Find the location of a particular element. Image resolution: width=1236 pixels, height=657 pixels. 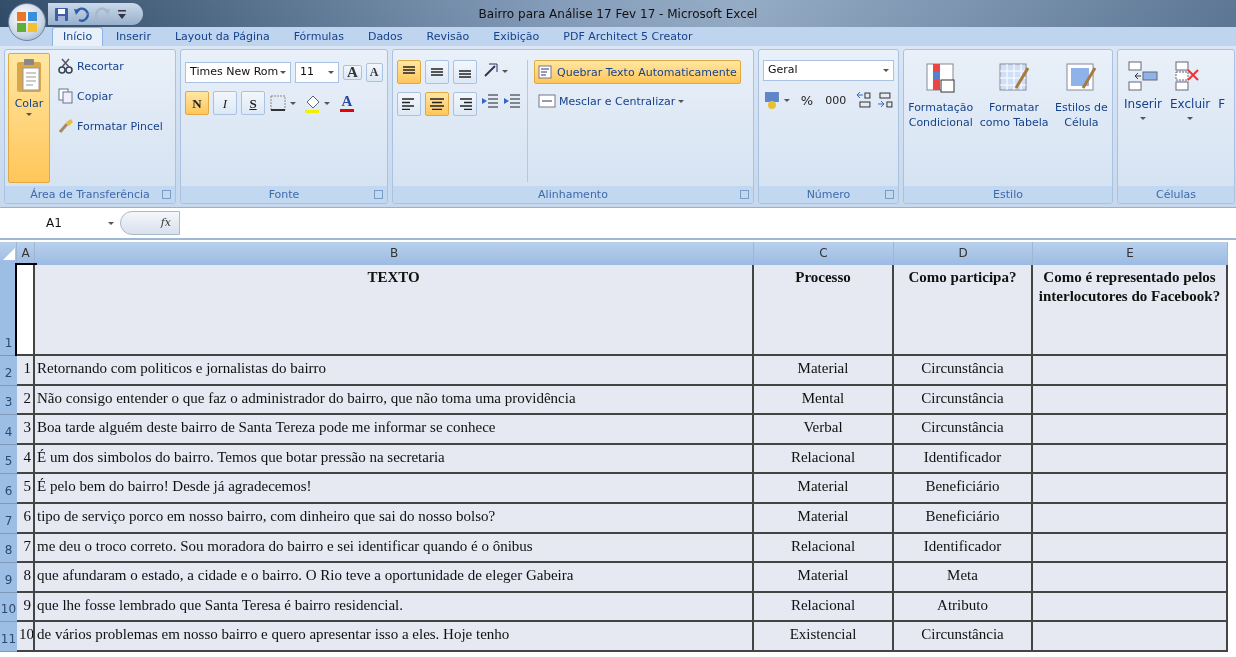

number-format-field: Geral is located at coordinates (828, 70).